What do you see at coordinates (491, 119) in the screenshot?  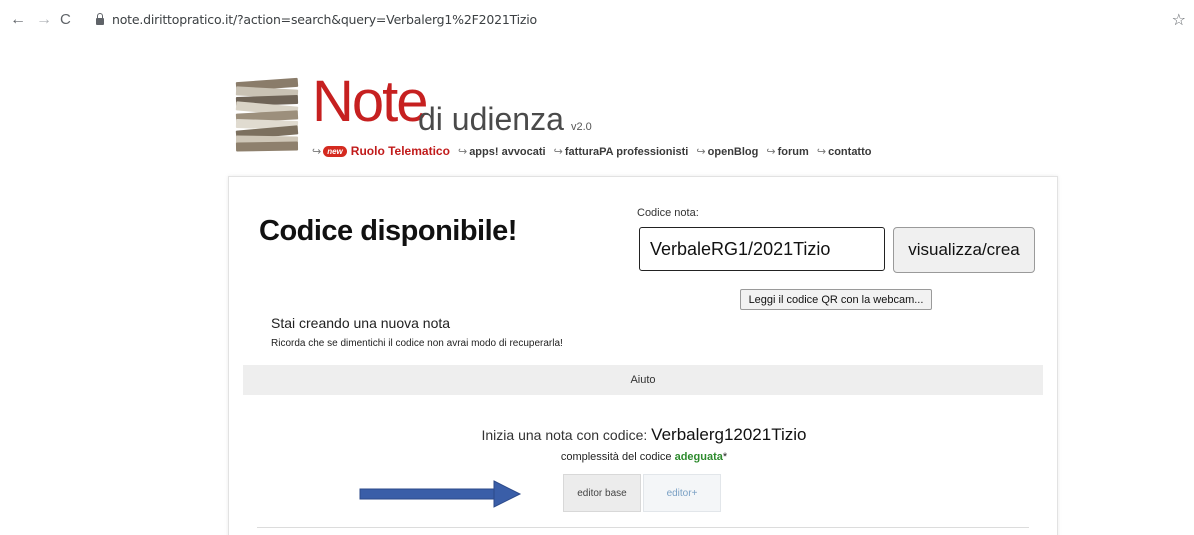 I see `logo-subtitle: di udienza` at bounding box center [491, 119].